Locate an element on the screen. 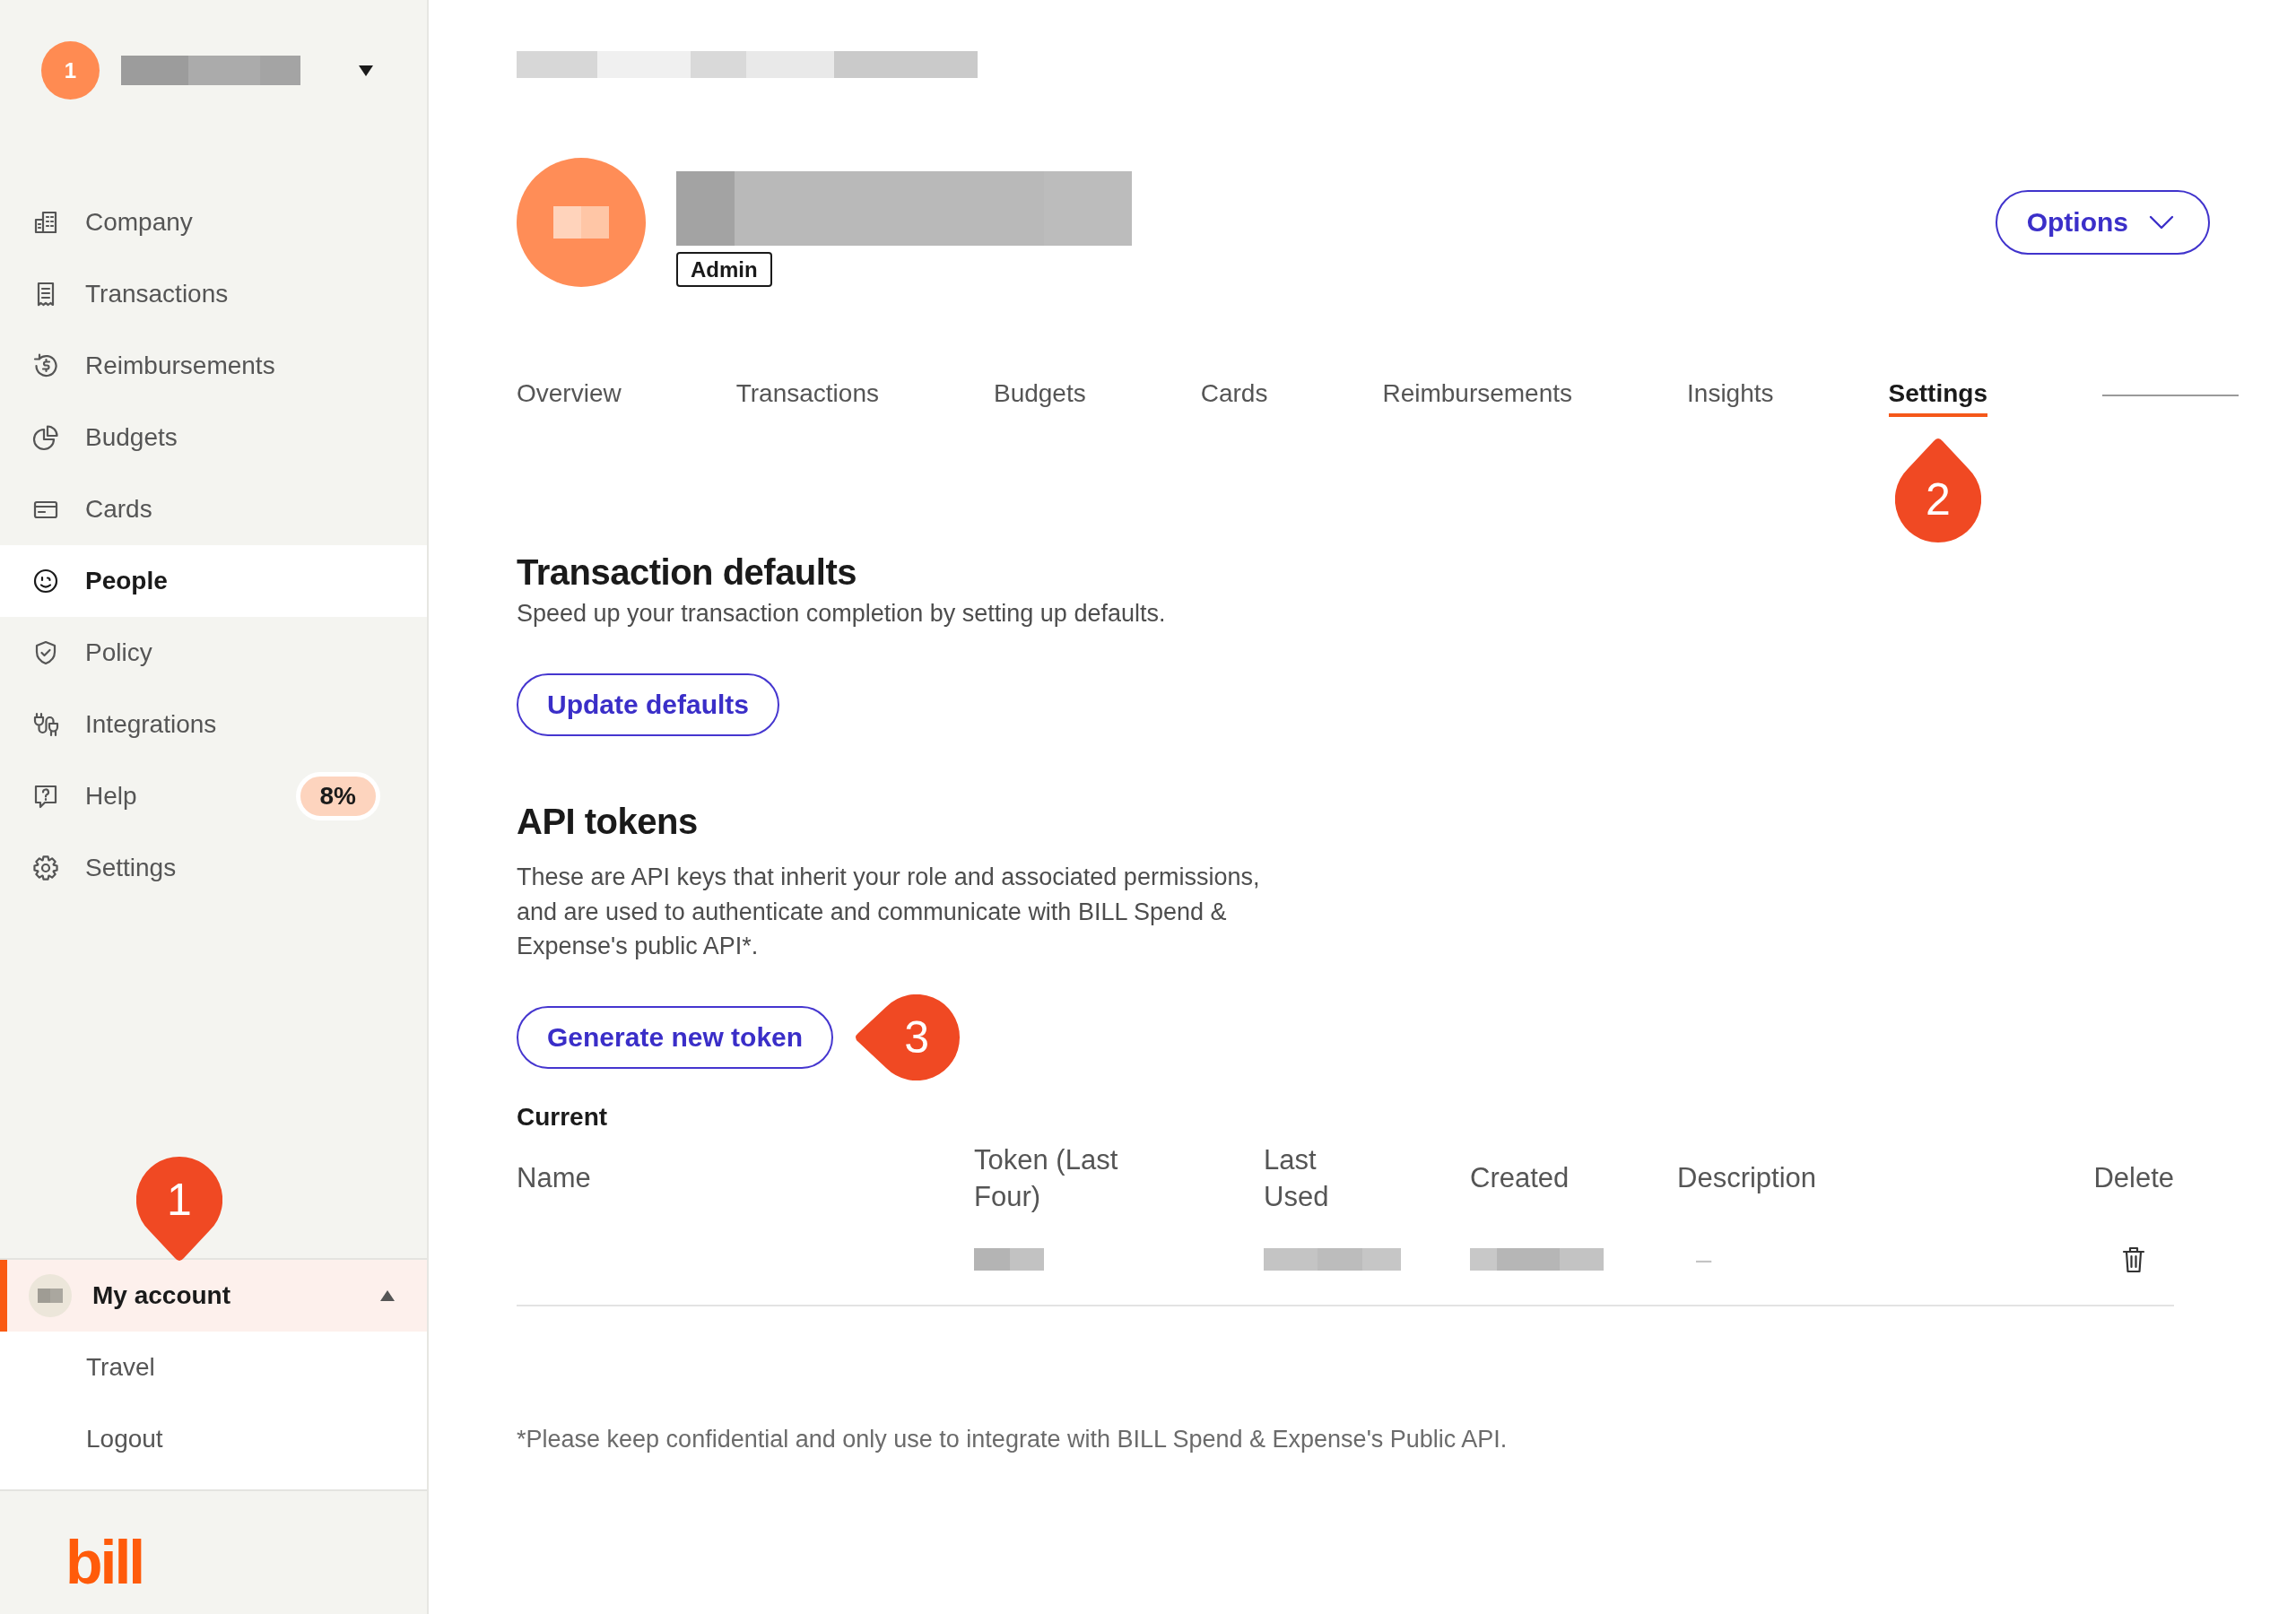 The image size is (2296, 1614). column-header: Delete is located at coordinates (2133, 1178).